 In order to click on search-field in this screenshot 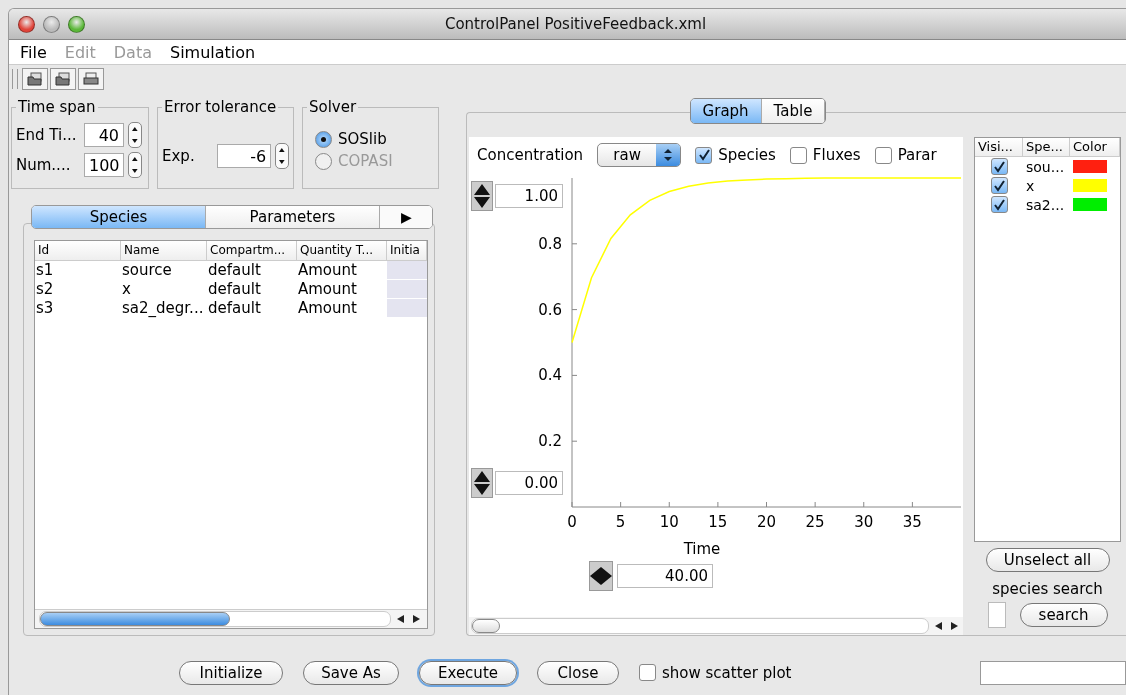, I will do `click(996, 615)`.